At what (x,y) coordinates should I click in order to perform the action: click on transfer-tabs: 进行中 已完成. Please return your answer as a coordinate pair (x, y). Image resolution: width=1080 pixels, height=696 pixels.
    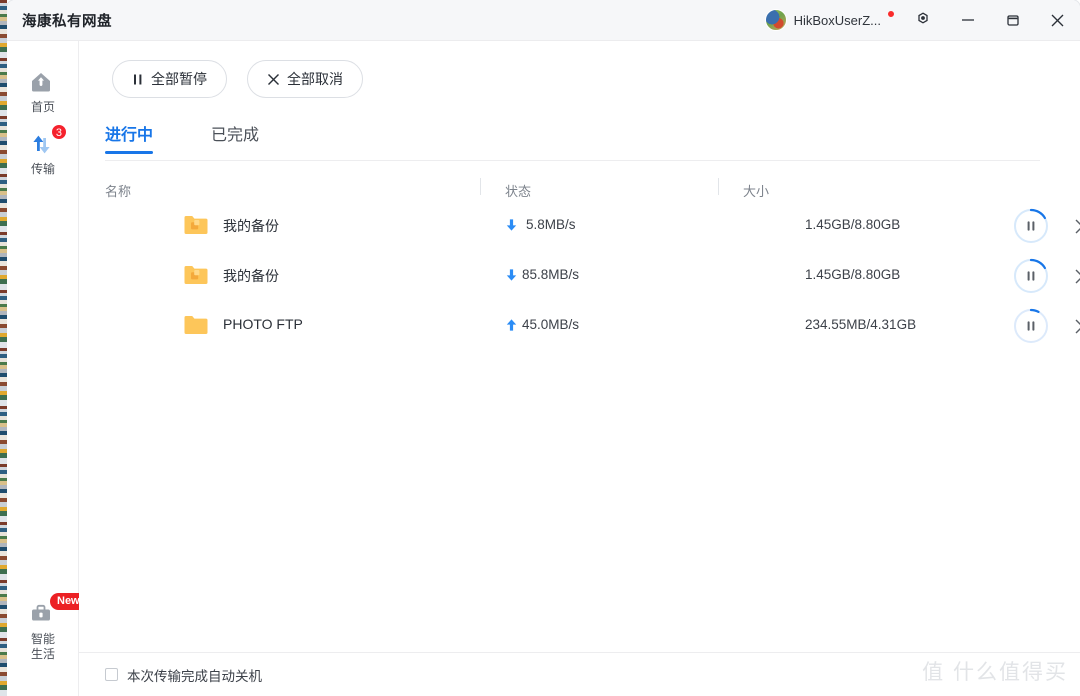
    Looking at the image, I should click on (182, 137).